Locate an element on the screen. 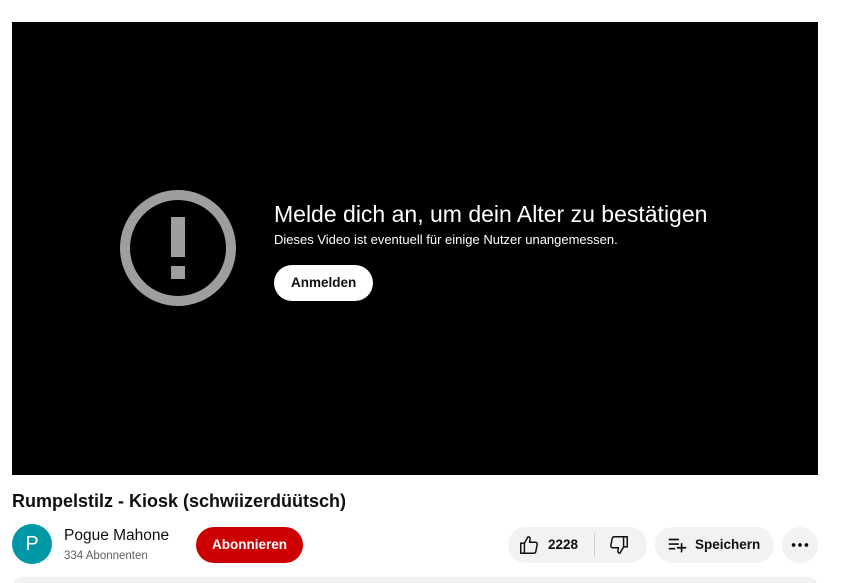  thumbs-up-icon is located at coordinates (529, 545).